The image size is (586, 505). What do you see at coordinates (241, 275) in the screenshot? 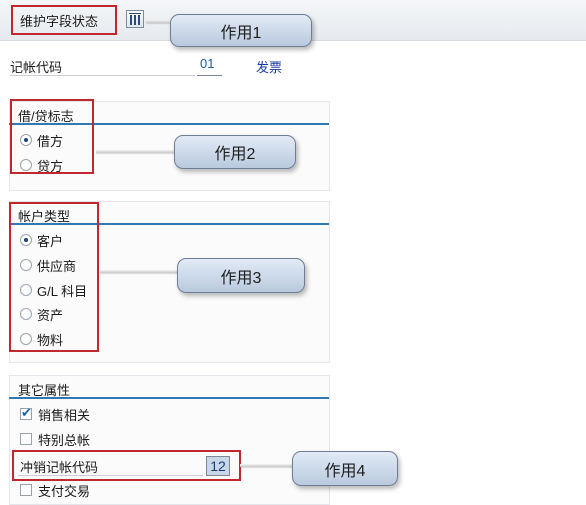
I see `callout-3: 作用3` at bounding box center [241, 275].